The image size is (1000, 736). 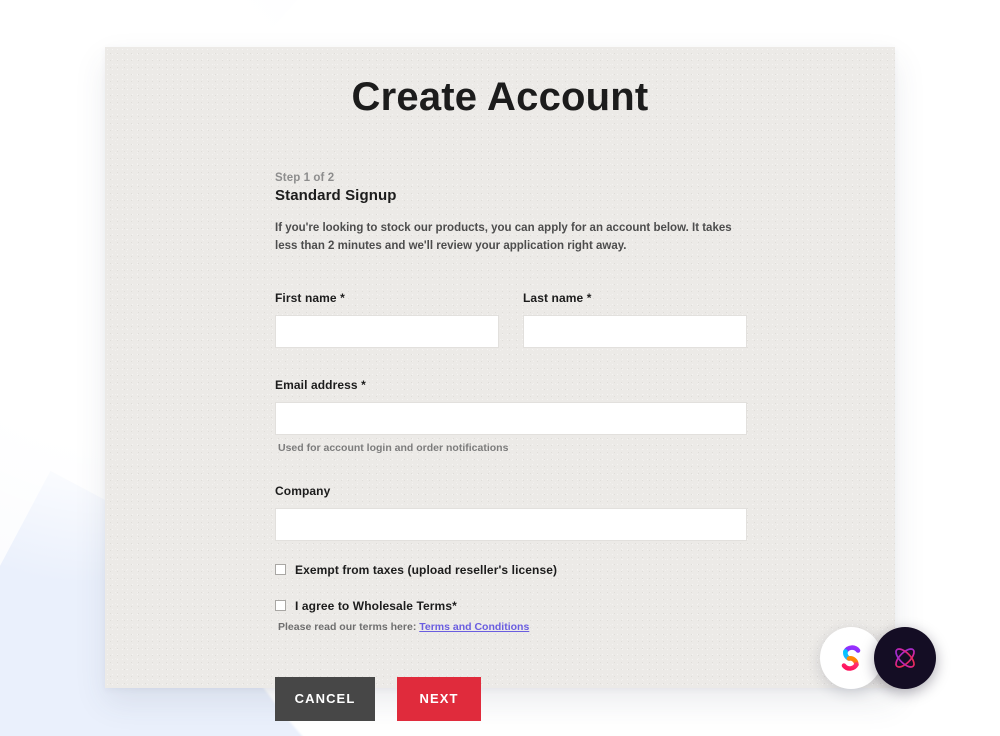 What do you see at coordinates (511, 606) in the screenshot?
I see `wholesale-terms-checkbox-row: I agree to Wholesale Terms*` at bounding box center [511, 606].